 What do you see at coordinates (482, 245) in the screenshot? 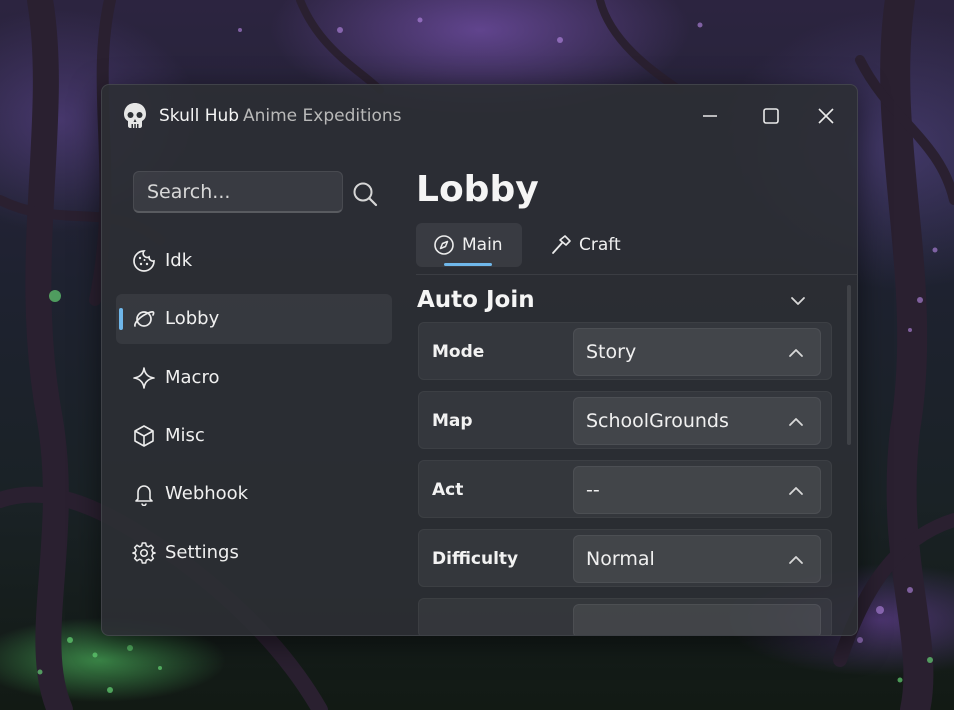
I see `tab-label: Main` at bounding box center [482, 245].